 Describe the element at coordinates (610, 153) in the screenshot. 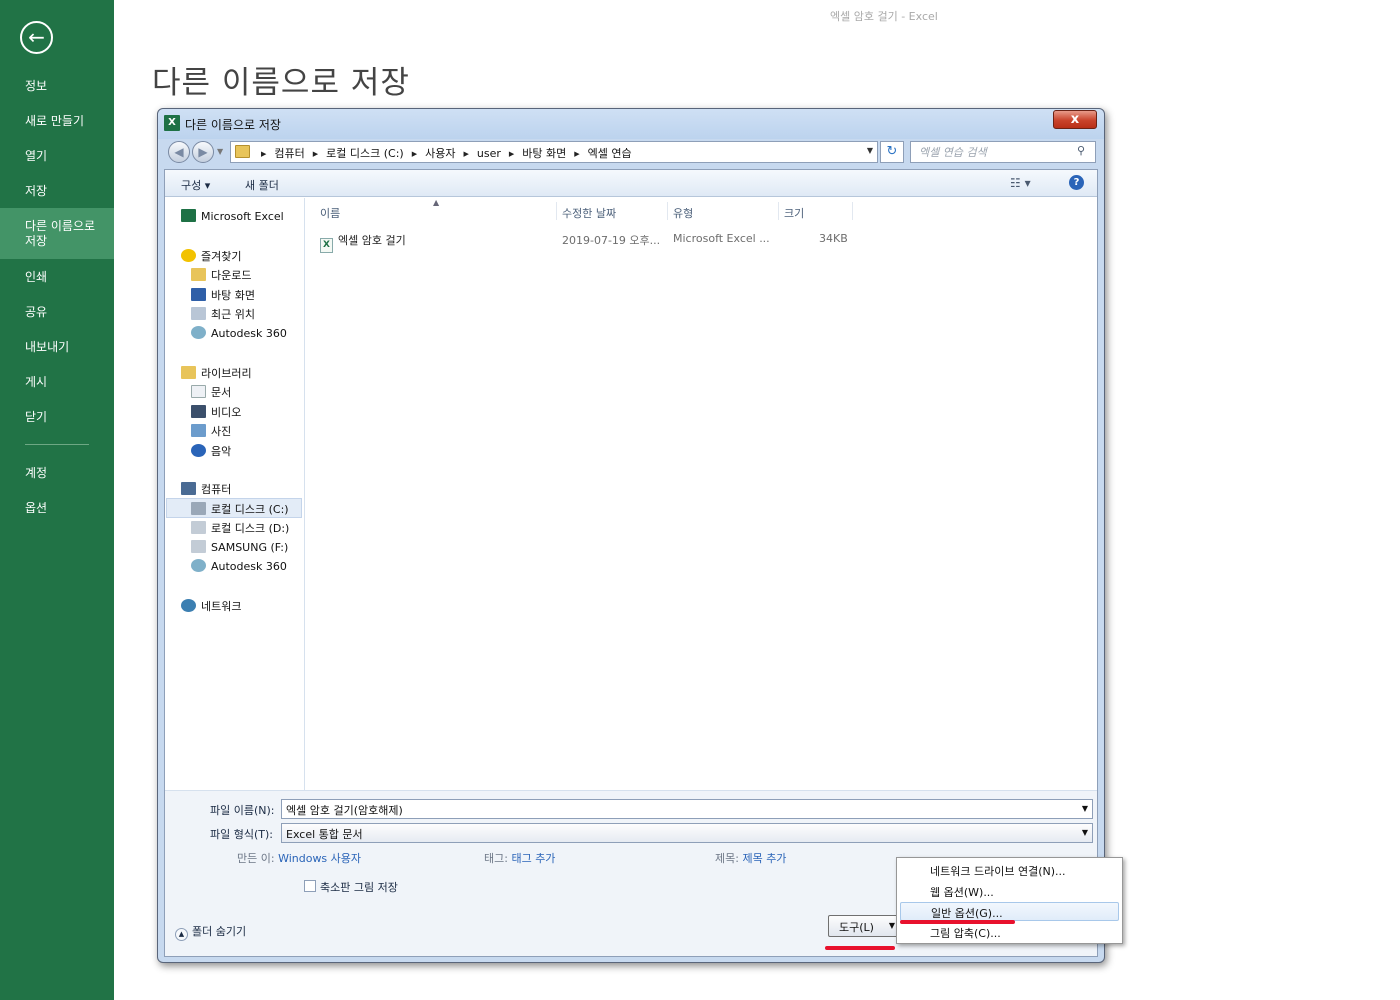

I see `breadcrumb-excel-practice: 엑셀 연습` at that location.